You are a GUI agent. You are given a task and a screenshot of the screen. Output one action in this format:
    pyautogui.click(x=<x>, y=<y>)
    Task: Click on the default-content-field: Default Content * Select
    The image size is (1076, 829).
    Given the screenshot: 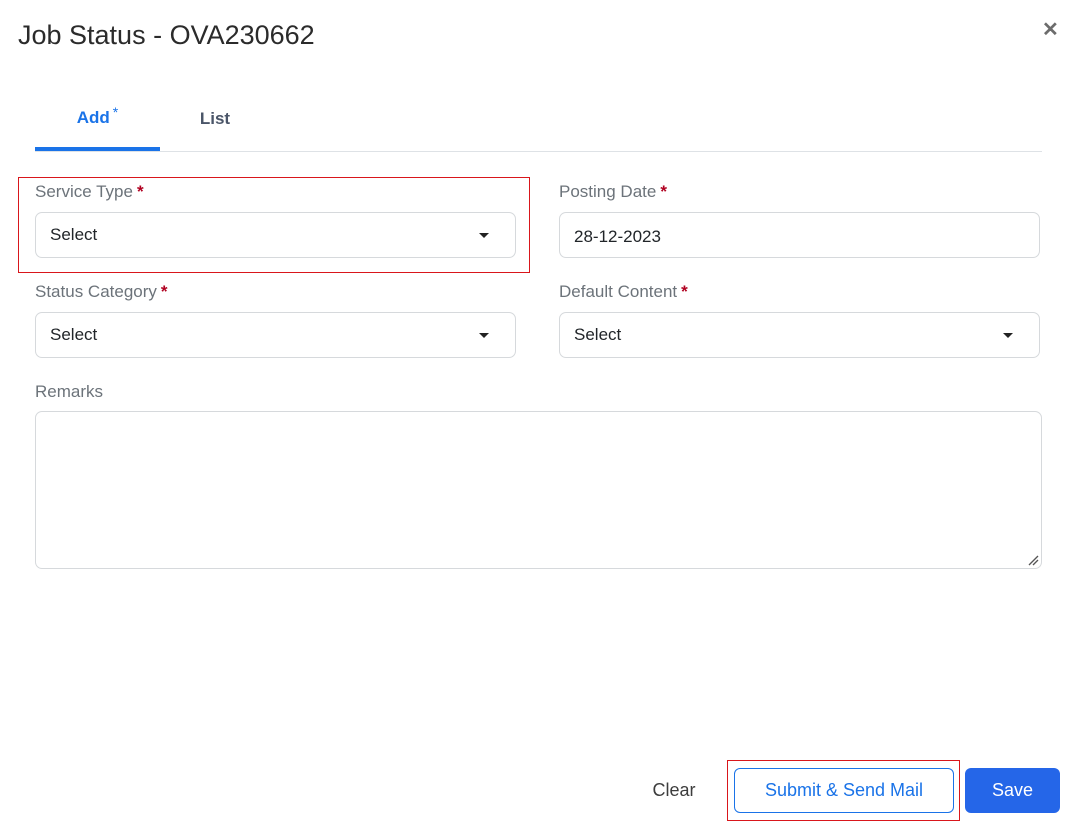 What is the action you would take?
    pyautogui.click(x=799, y=320)
    